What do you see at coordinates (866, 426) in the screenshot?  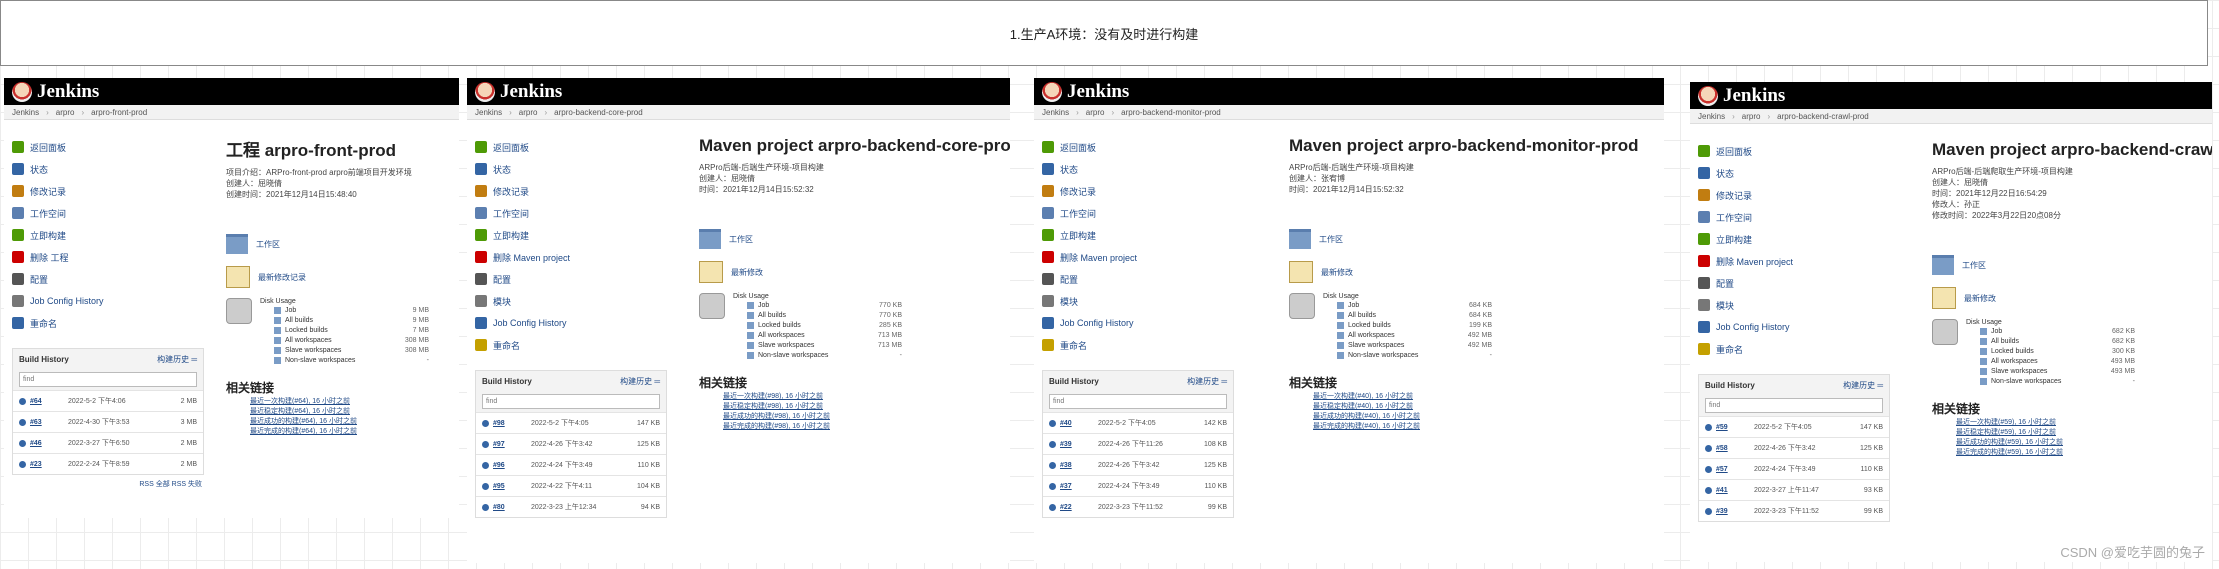 I see `related-link: 最近完成的构建(#98), 16 小时之前` at bounding box center [866, 426].